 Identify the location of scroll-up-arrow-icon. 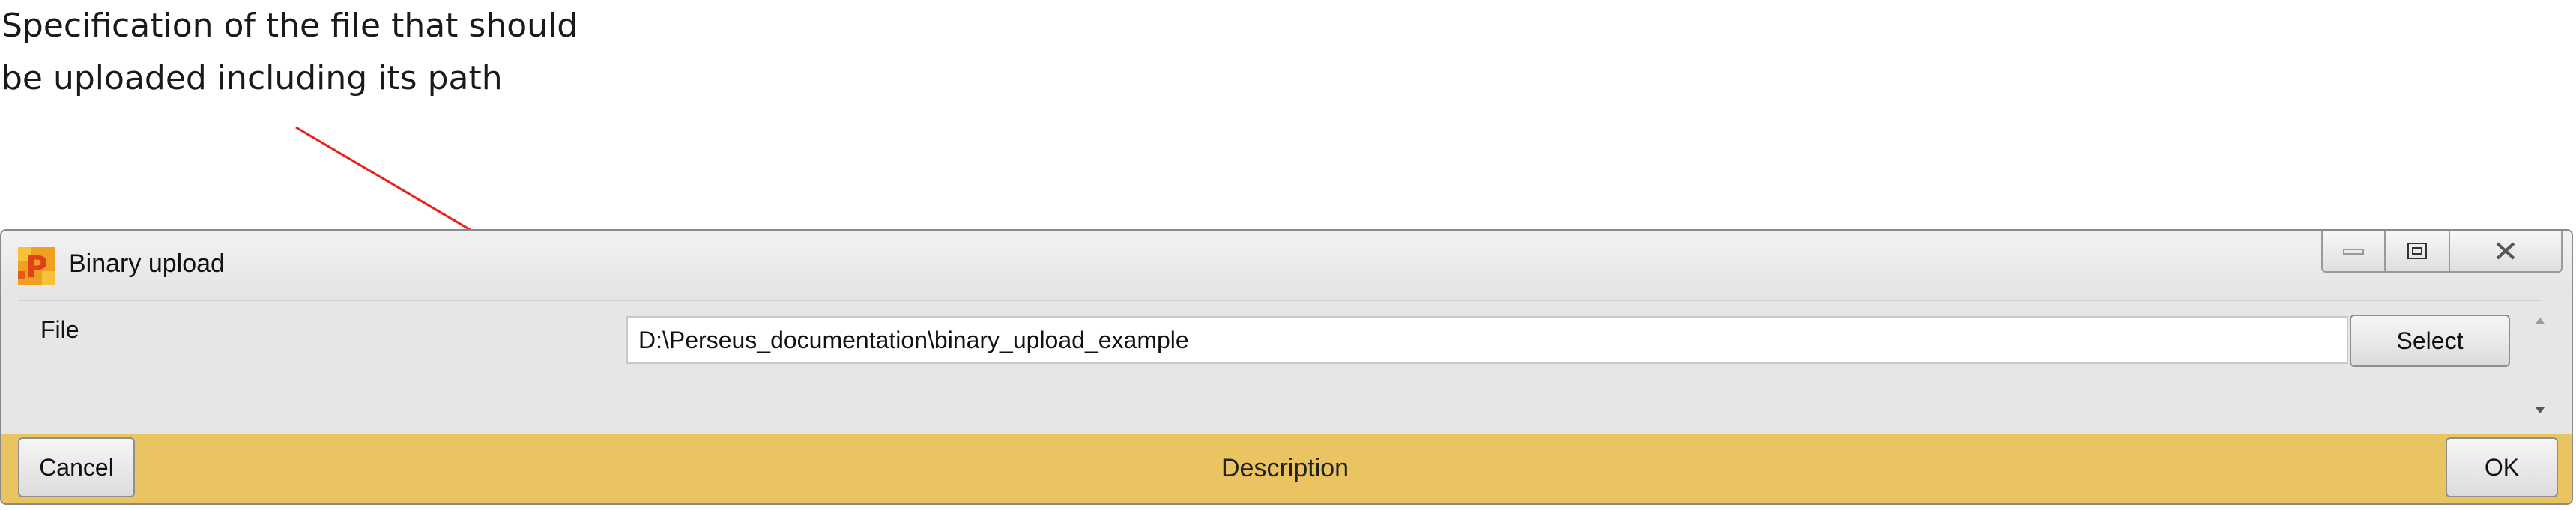
(2540, 321).